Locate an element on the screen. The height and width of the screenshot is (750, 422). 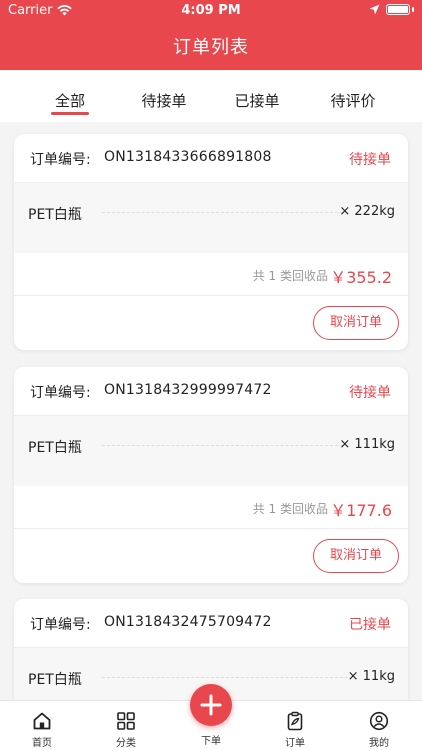
order-item: PET白瓶 × 222kg is located at coordinates (211, 218).